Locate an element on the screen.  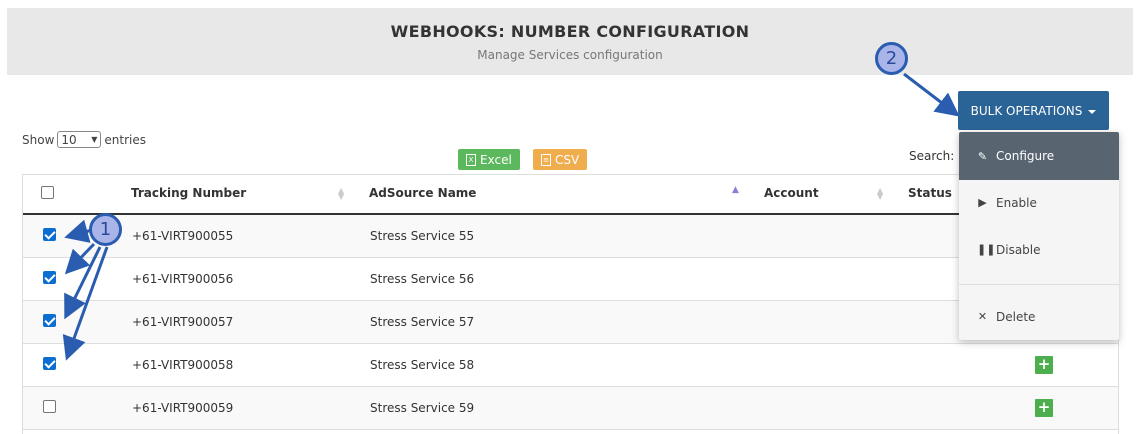
adsource-name: Stress Service 57 is located at coordinates (422, 322).